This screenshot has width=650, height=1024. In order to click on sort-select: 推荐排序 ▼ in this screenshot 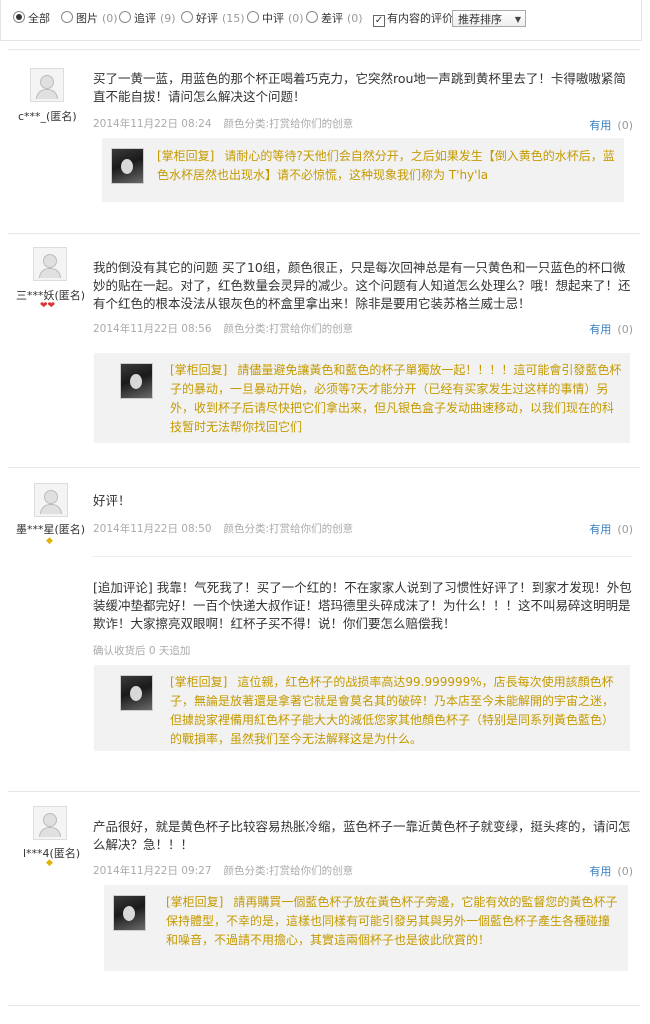, I will do `click(489, 18)`.